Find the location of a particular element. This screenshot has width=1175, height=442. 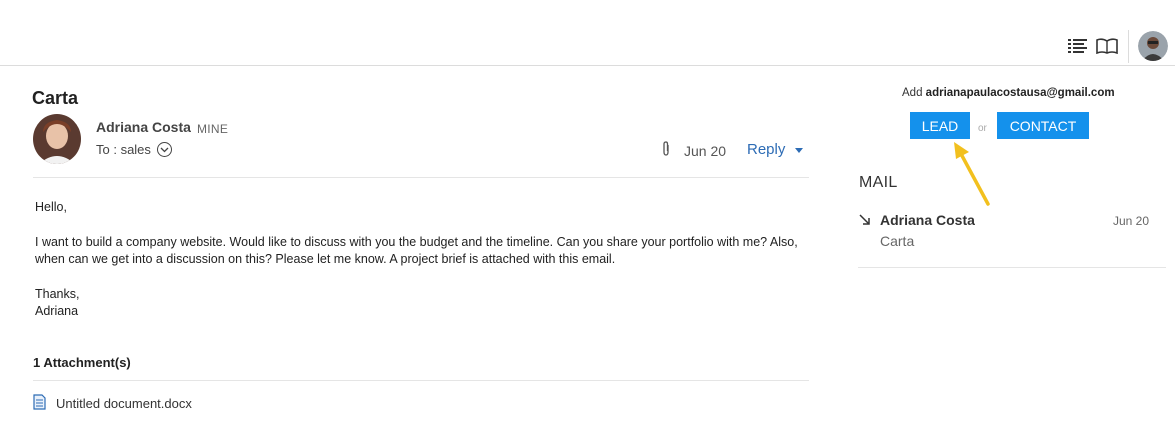

user-avatar is located at coordinates (1153, 46).